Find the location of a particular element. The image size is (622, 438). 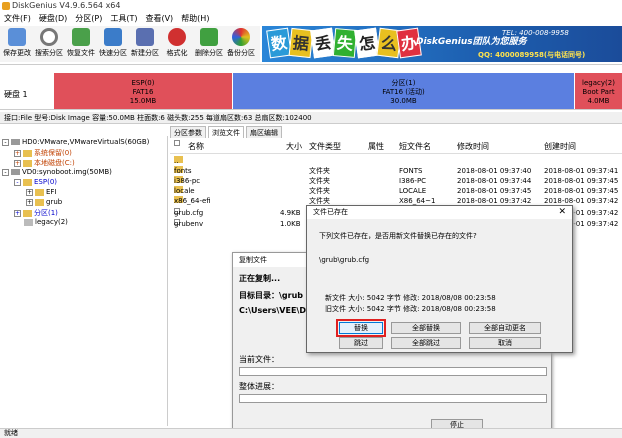

toolbar: 保存更改 搜索分区 恢复文件 快速分区 新建分区 格式化 删除分区 备份分区 is located at coordinates (130, 44).